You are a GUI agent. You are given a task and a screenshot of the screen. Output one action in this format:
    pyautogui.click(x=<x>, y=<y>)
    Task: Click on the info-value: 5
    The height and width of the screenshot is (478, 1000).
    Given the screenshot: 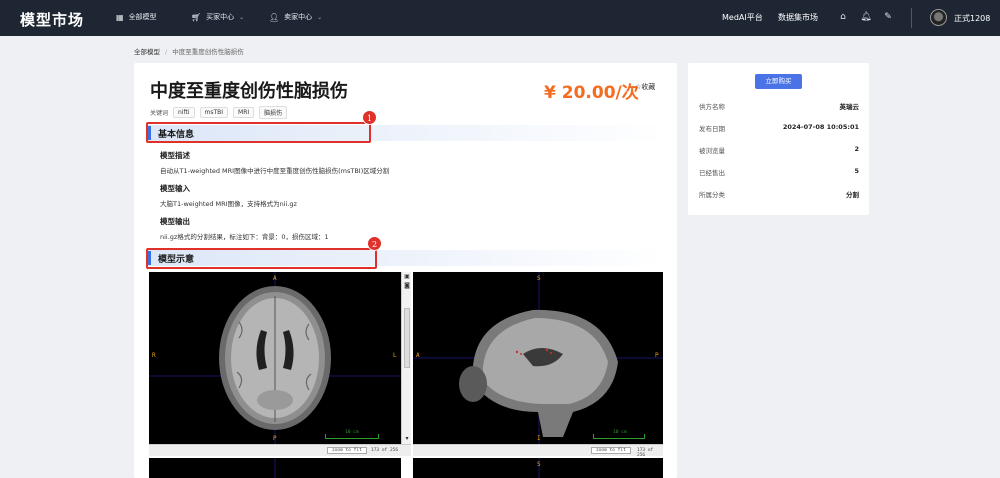 What is the action you would take?
    pyautogui.click(x=856, y=171)
    